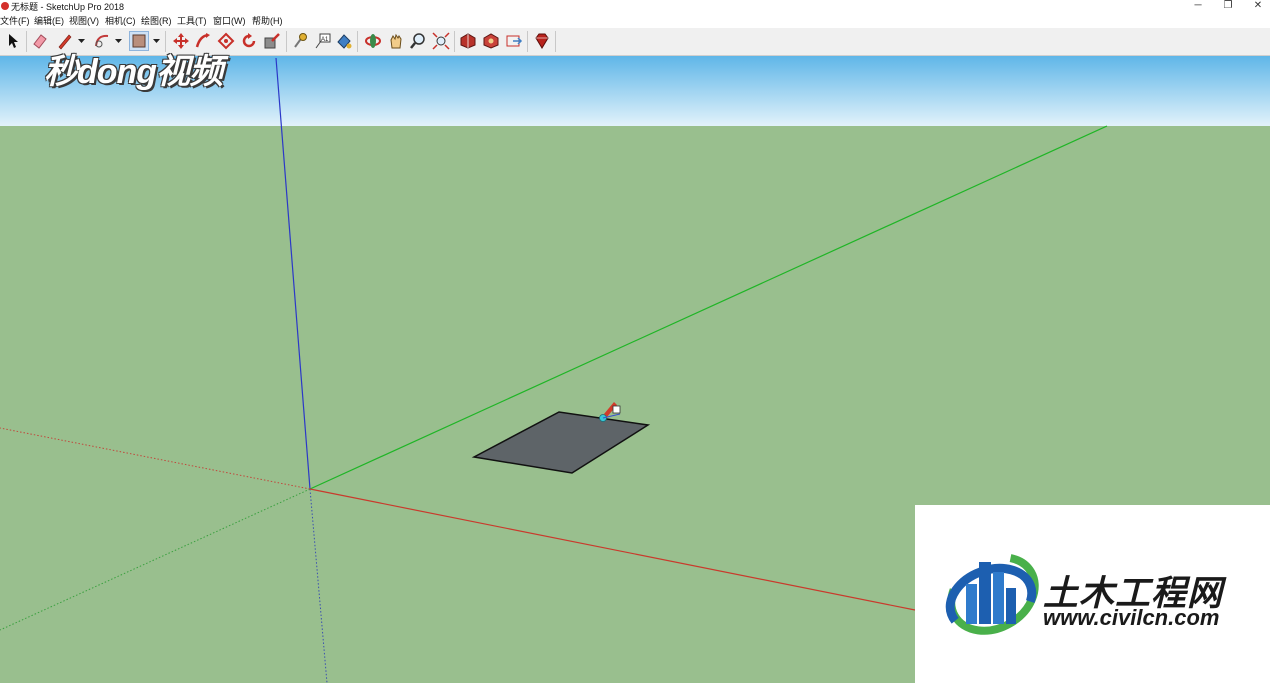 The height and width of the screenshot is (683, 1270). Describe the element at coordinates (344, 41) in the screenshot. I see `paint-bucket-icon` at that location.